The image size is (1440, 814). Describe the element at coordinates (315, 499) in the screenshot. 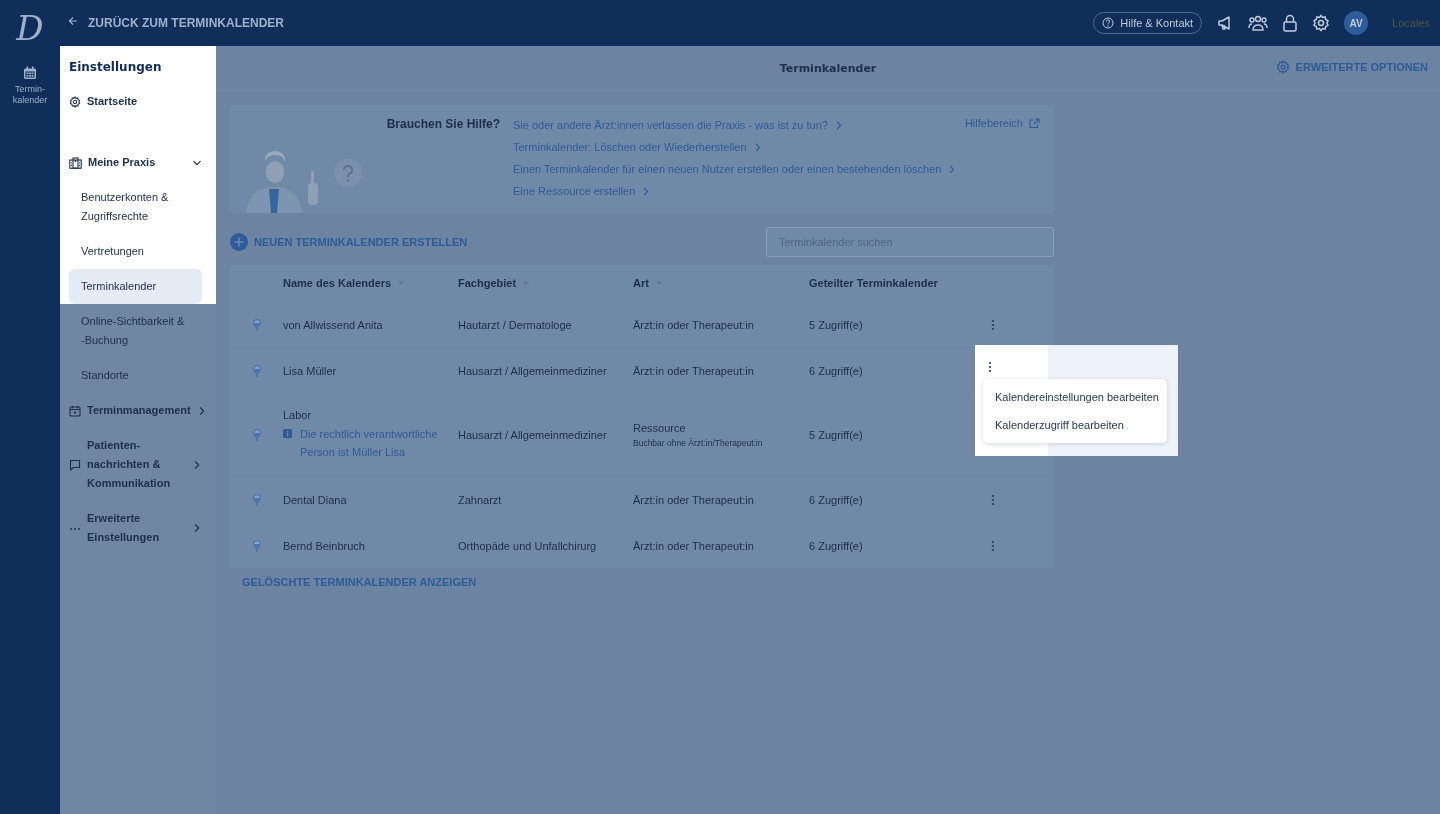

I see `table-cell-text: Dental Diana` at that location.